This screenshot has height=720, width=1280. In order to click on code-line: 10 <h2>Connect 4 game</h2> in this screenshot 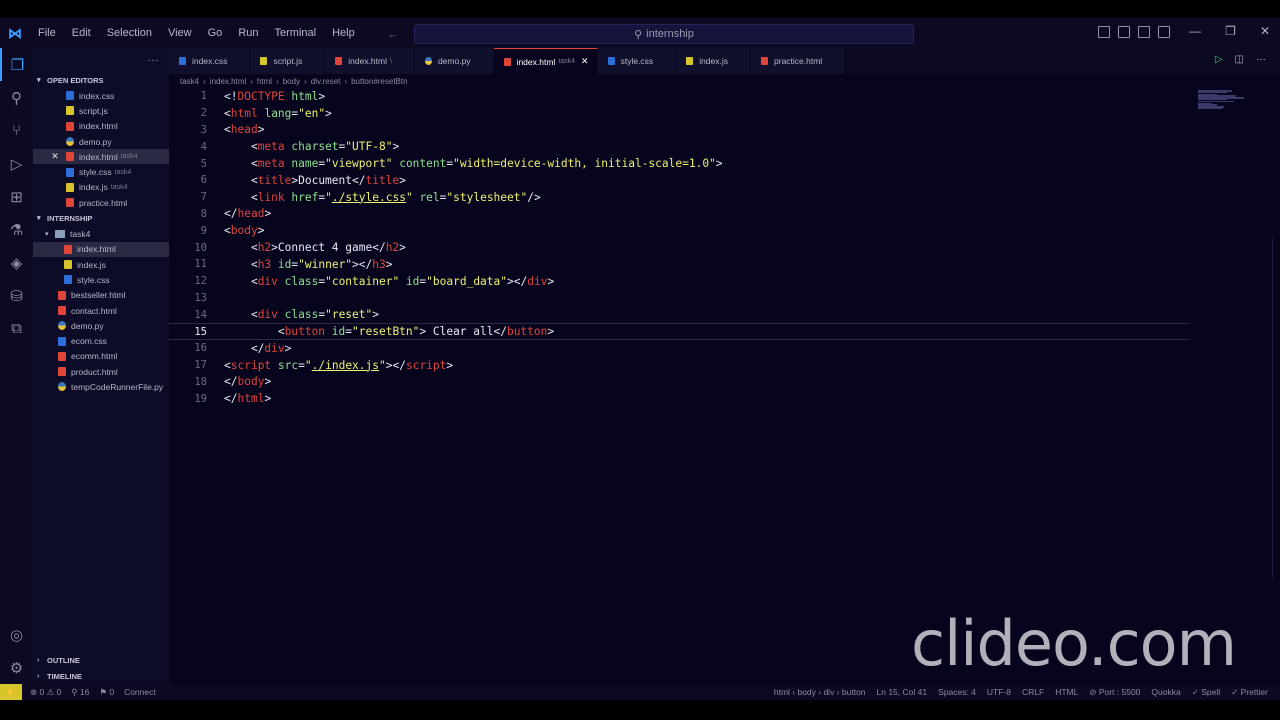, I will do `click(679, 247)`.